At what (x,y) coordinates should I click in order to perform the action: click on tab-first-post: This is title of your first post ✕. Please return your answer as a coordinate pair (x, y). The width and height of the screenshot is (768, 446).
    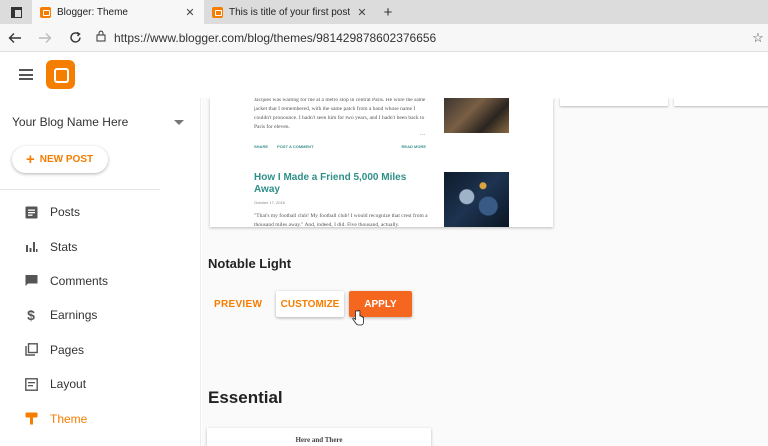
    Looking at the image, I should click on (290, 12).